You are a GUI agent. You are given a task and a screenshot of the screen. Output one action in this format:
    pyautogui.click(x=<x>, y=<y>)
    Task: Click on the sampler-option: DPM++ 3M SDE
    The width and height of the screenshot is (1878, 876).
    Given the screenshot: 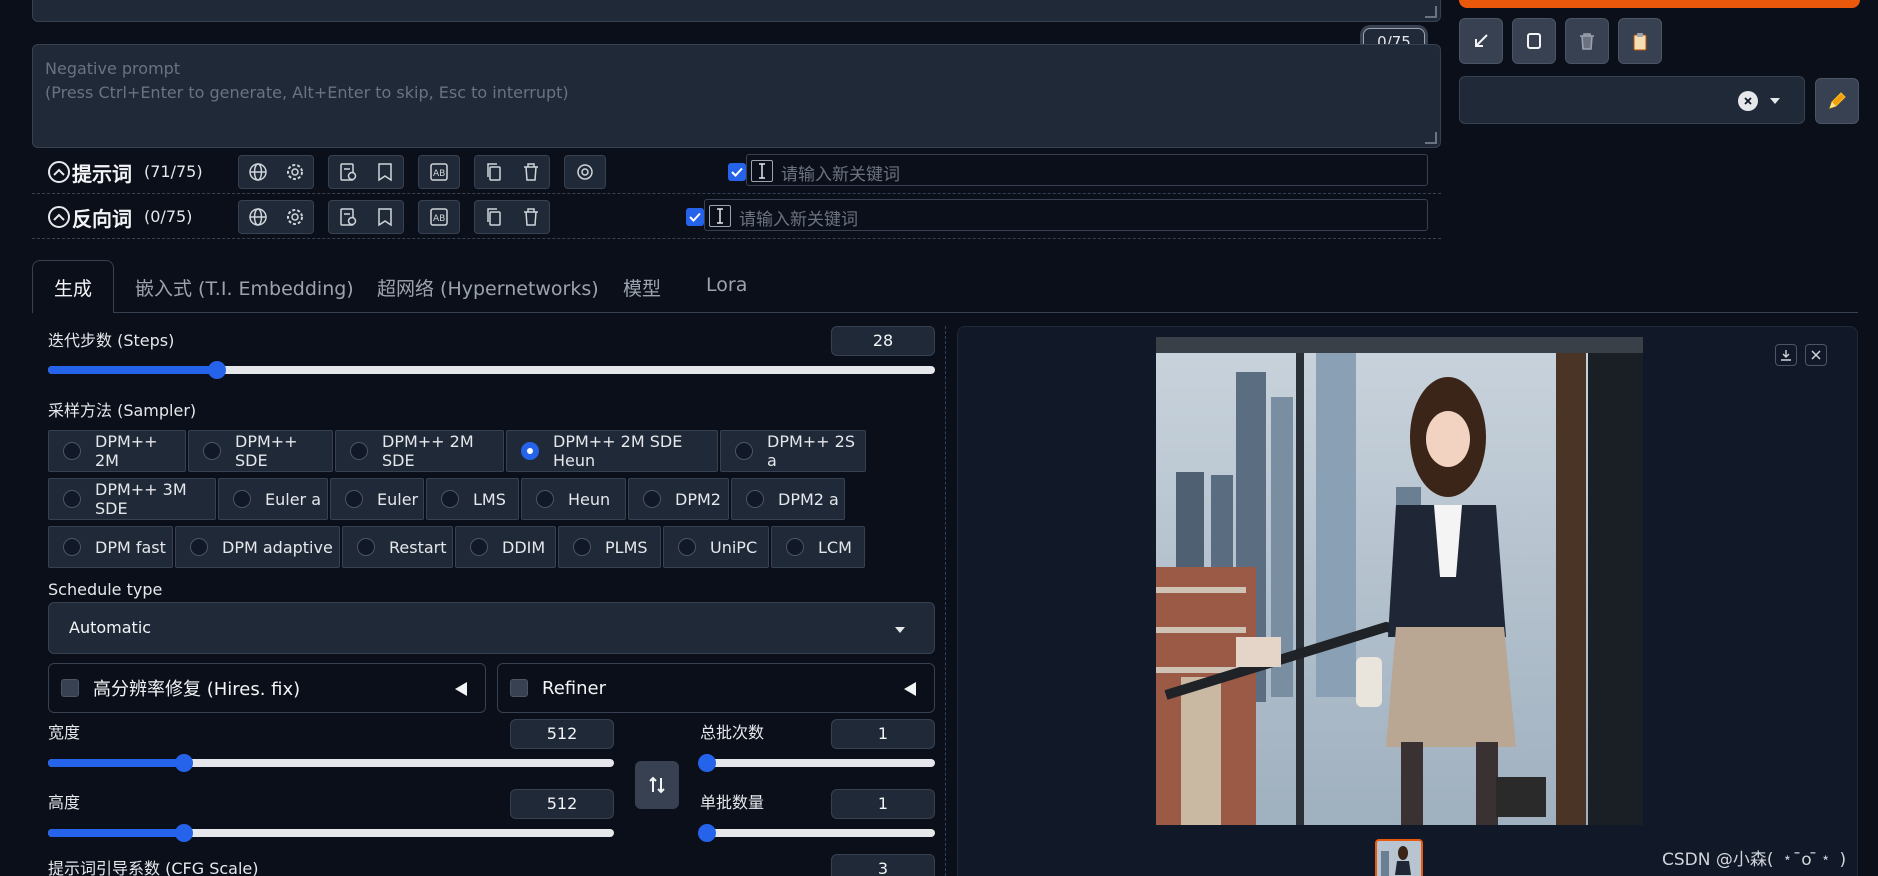 What is the action you would take?
    pyautogui.click(x=132, y=499)
    